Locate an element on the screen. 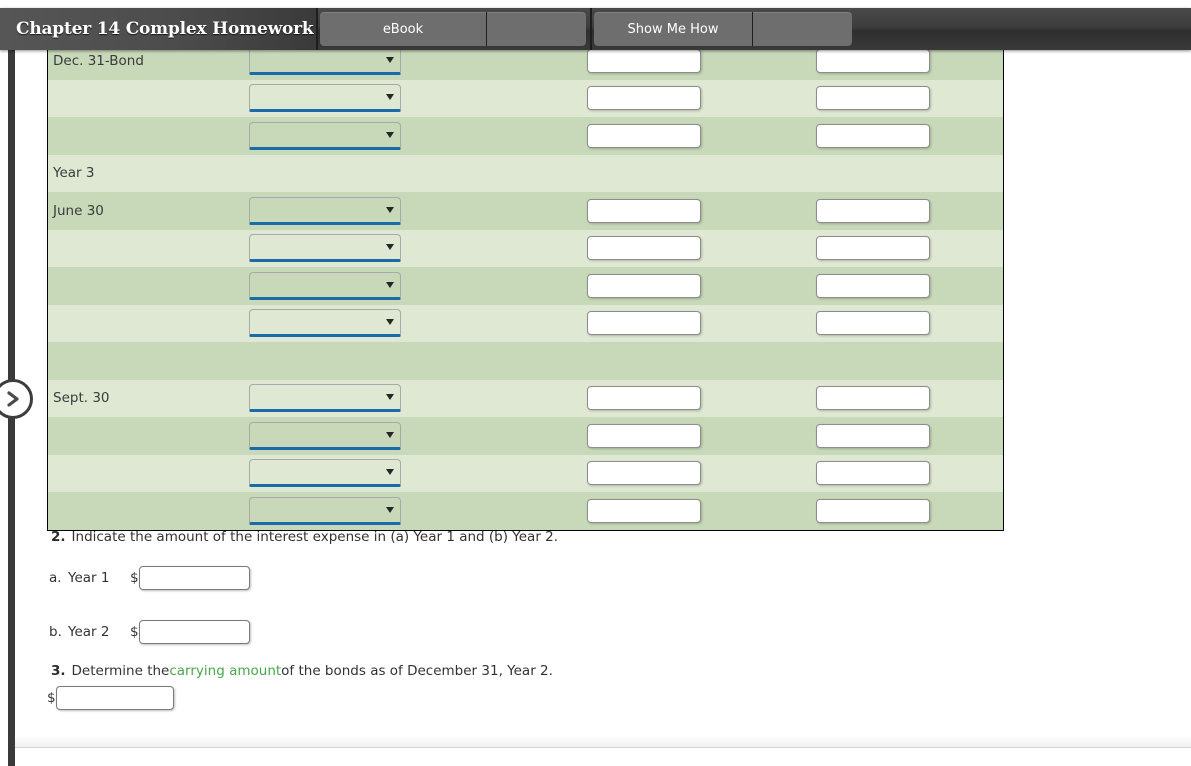 This screenshot has height=766, width=1191. year-1-interest-expense-input is located at coordinates (194, 578).